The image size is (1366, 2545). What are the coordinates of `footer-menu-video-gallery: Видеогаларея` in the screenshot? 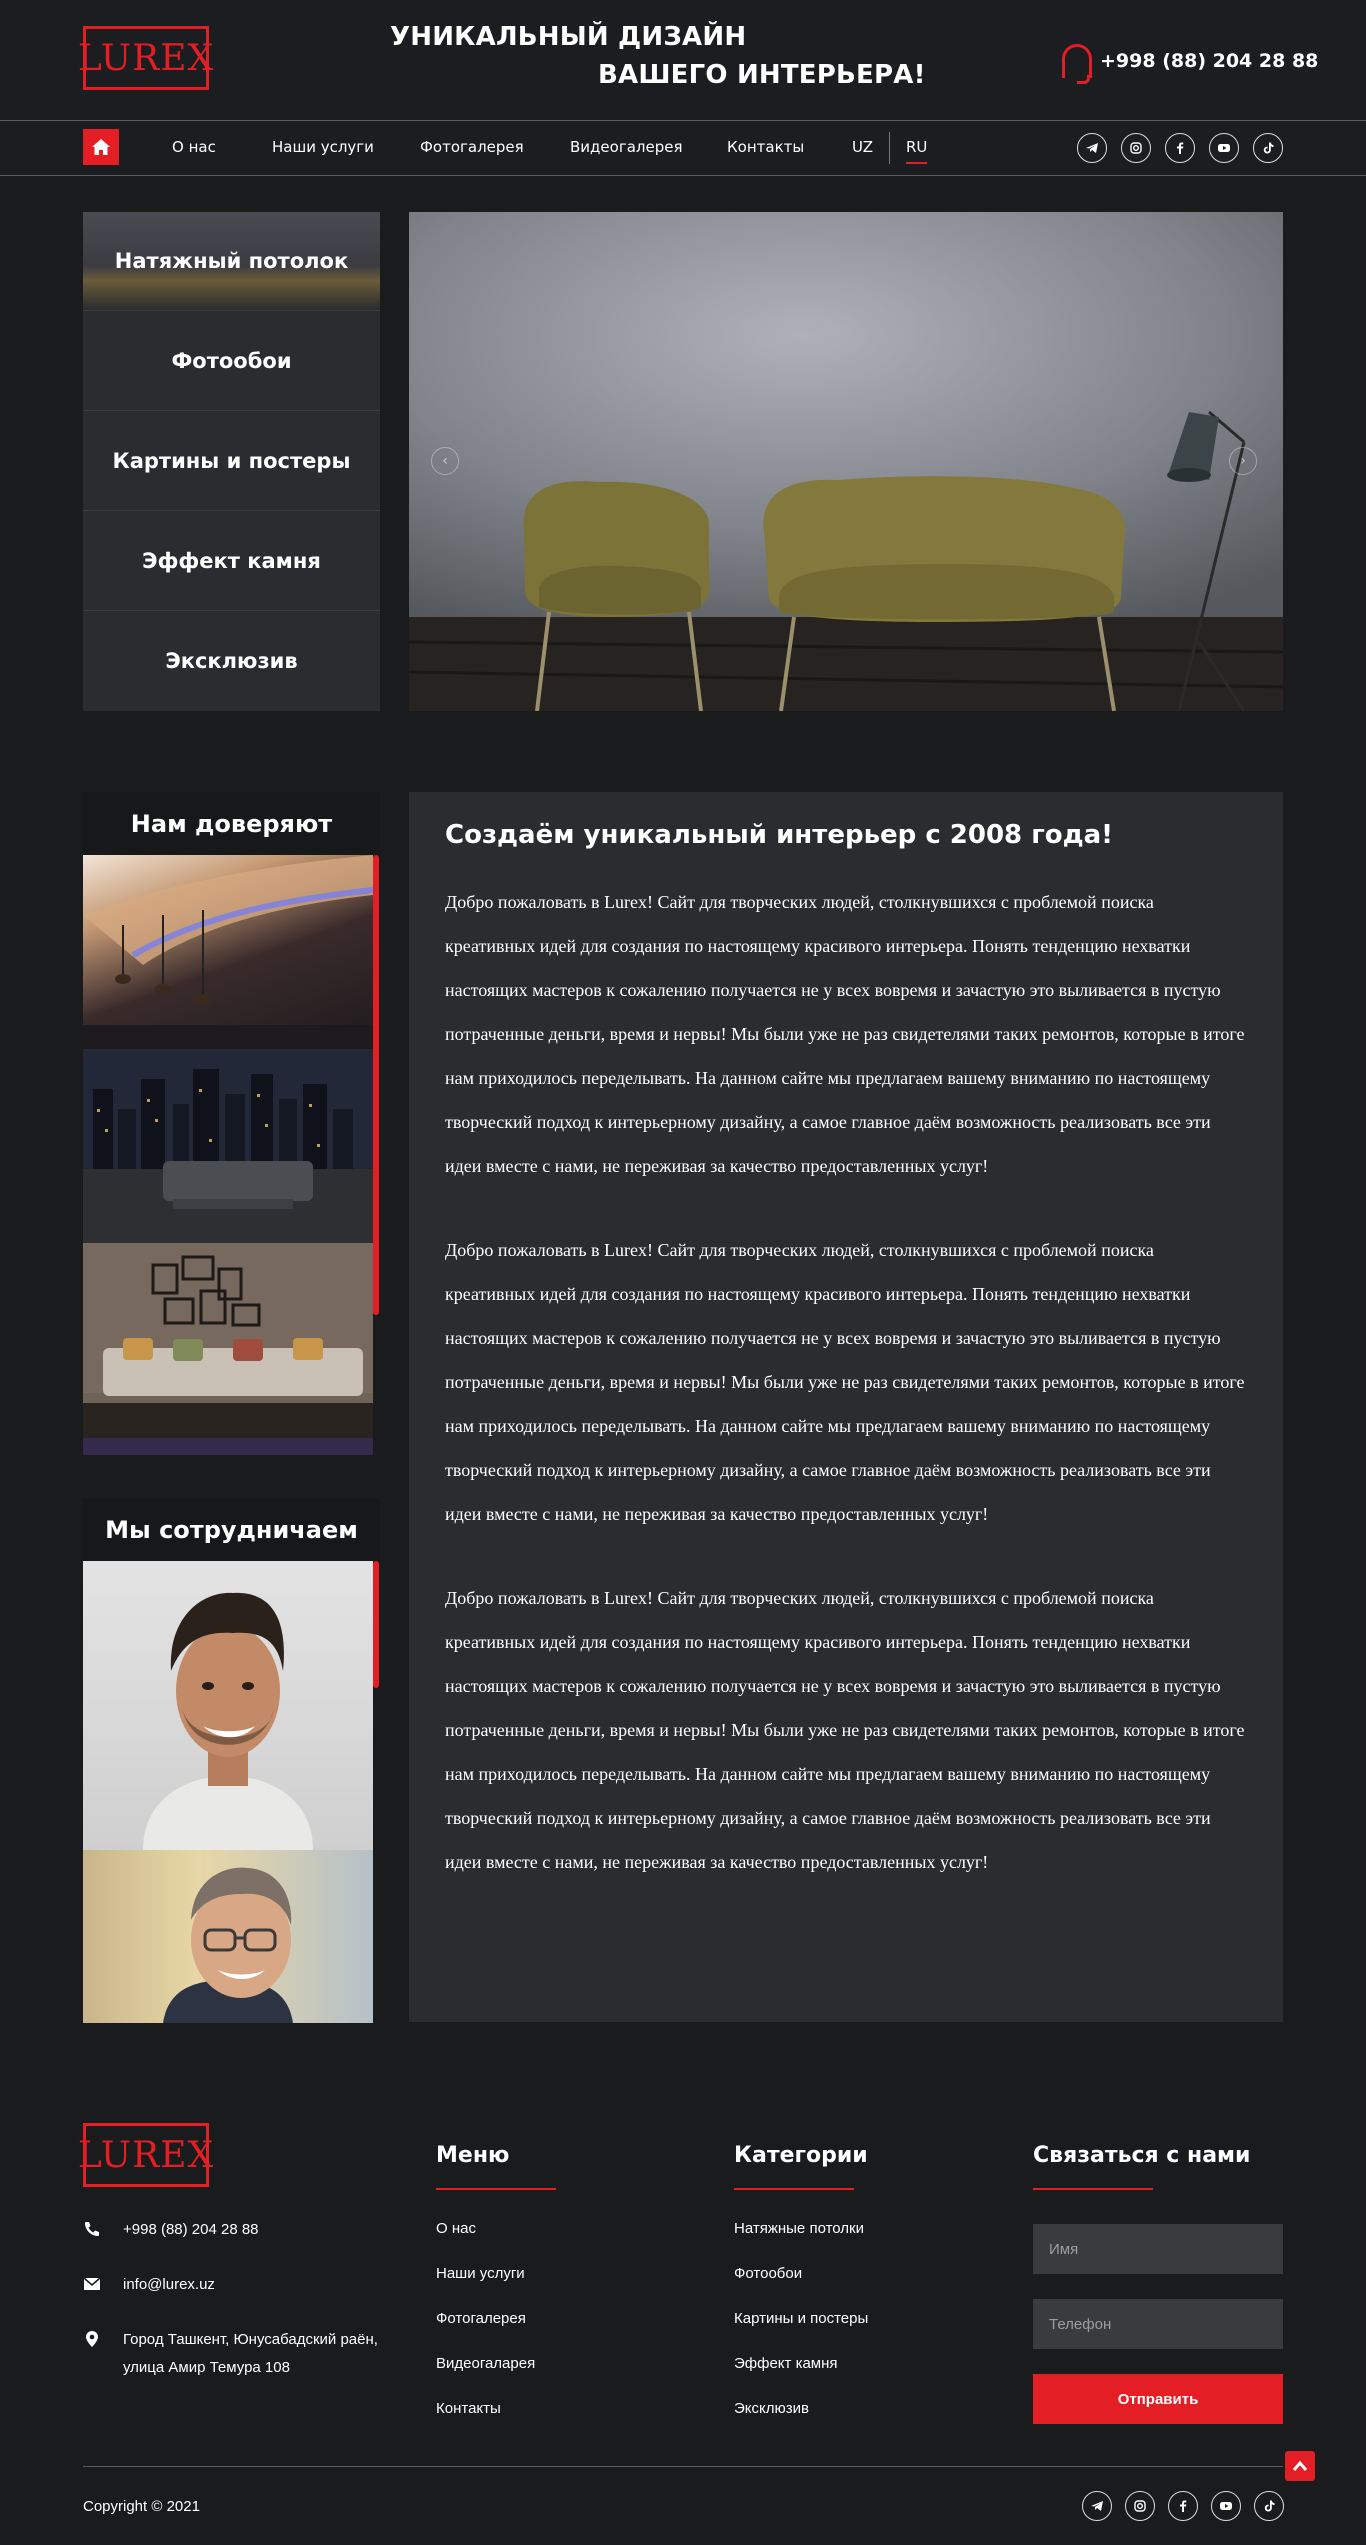 It's located at (485, 2363).